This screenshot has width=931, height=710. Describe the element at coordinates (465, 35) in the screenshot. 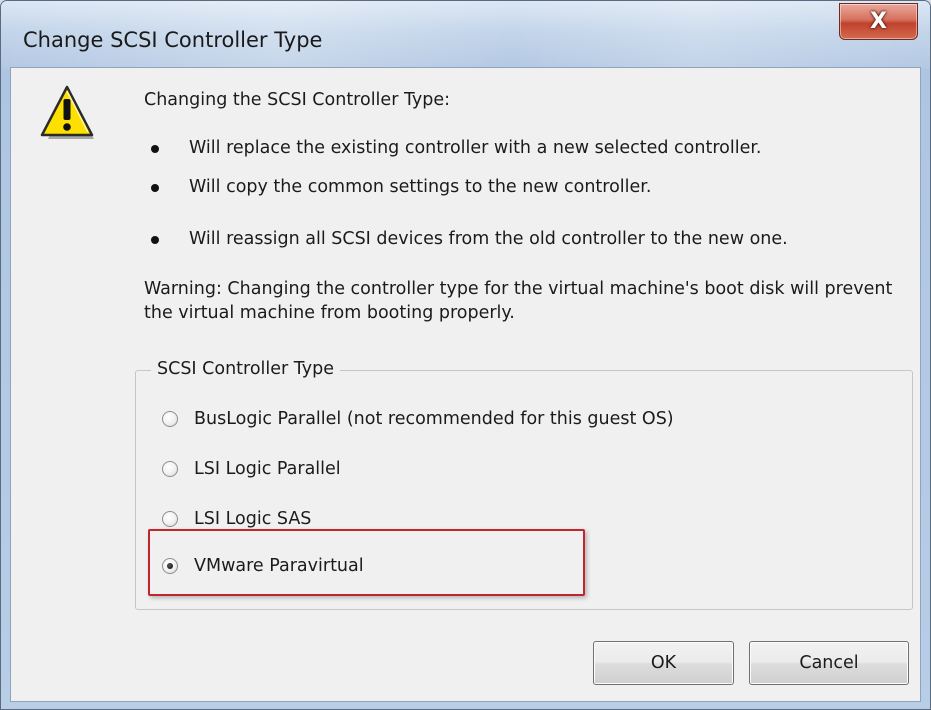

I see `title-bar: Change SCSI Controller Type X` at that location.